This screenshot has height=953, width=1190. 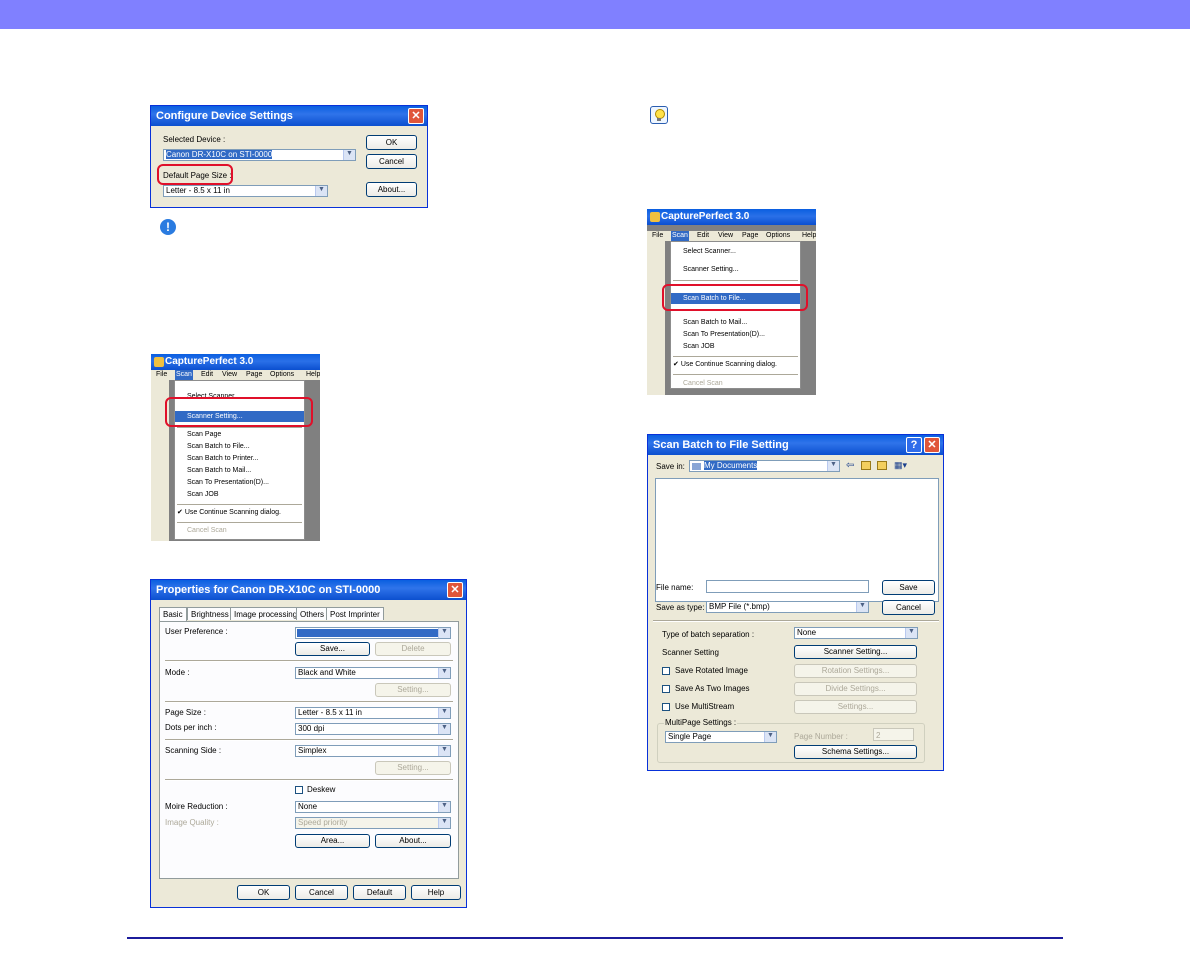 What do you see at coordinates (373, 751) in the screenshot?
I see `scanning-side-select: Simplex ▼` at bounding box center [373, 751].